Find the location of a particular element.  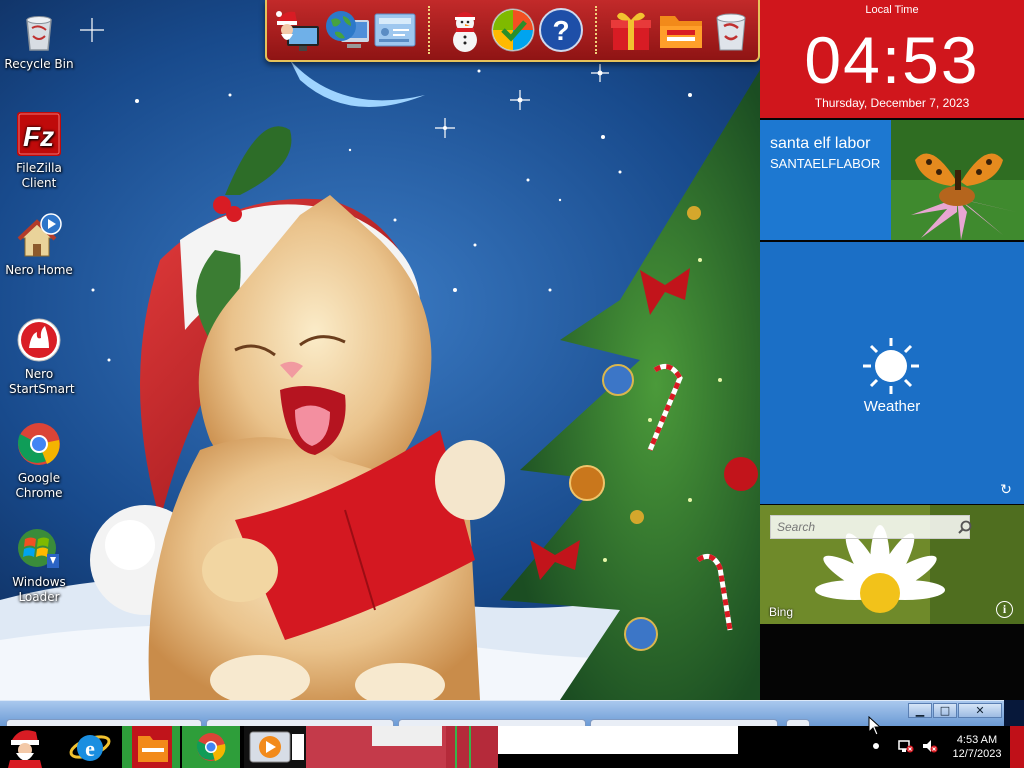

network-globe-icon is located at coordinates (347, 30).